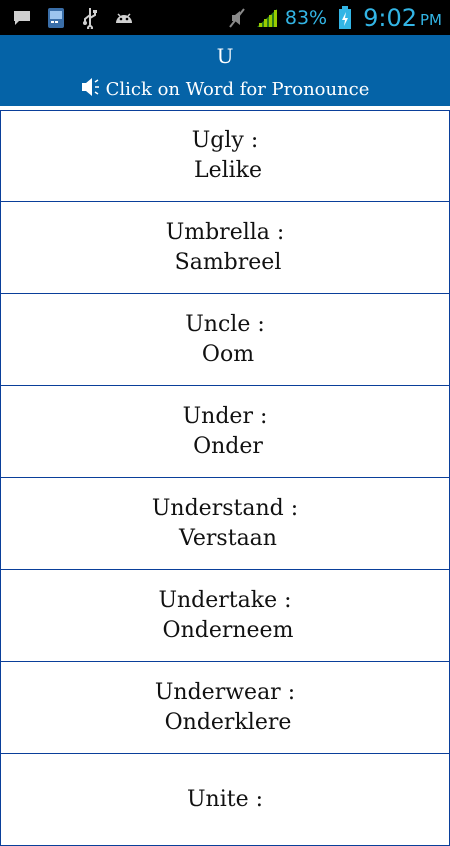 The width and height of the screenshot is (450, 846). I want to click on word-label: Undertake :, so click(225, 600).